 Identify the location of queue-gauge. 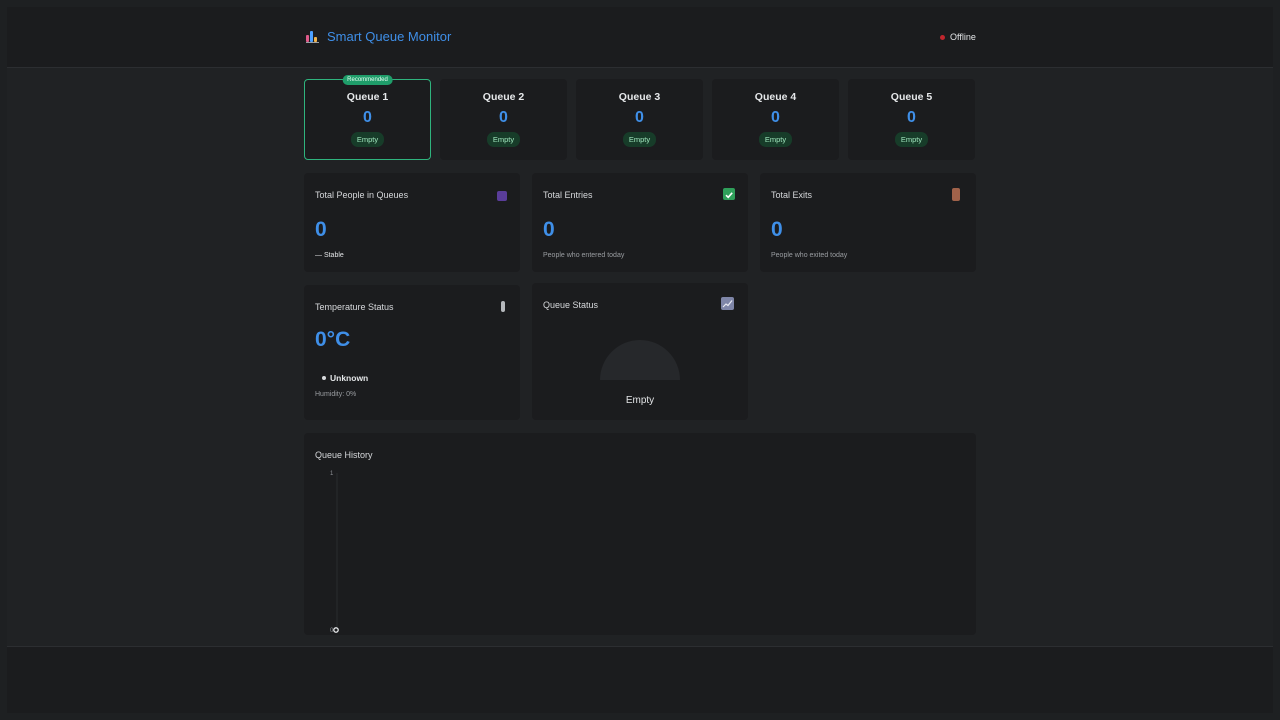
(640, 360).